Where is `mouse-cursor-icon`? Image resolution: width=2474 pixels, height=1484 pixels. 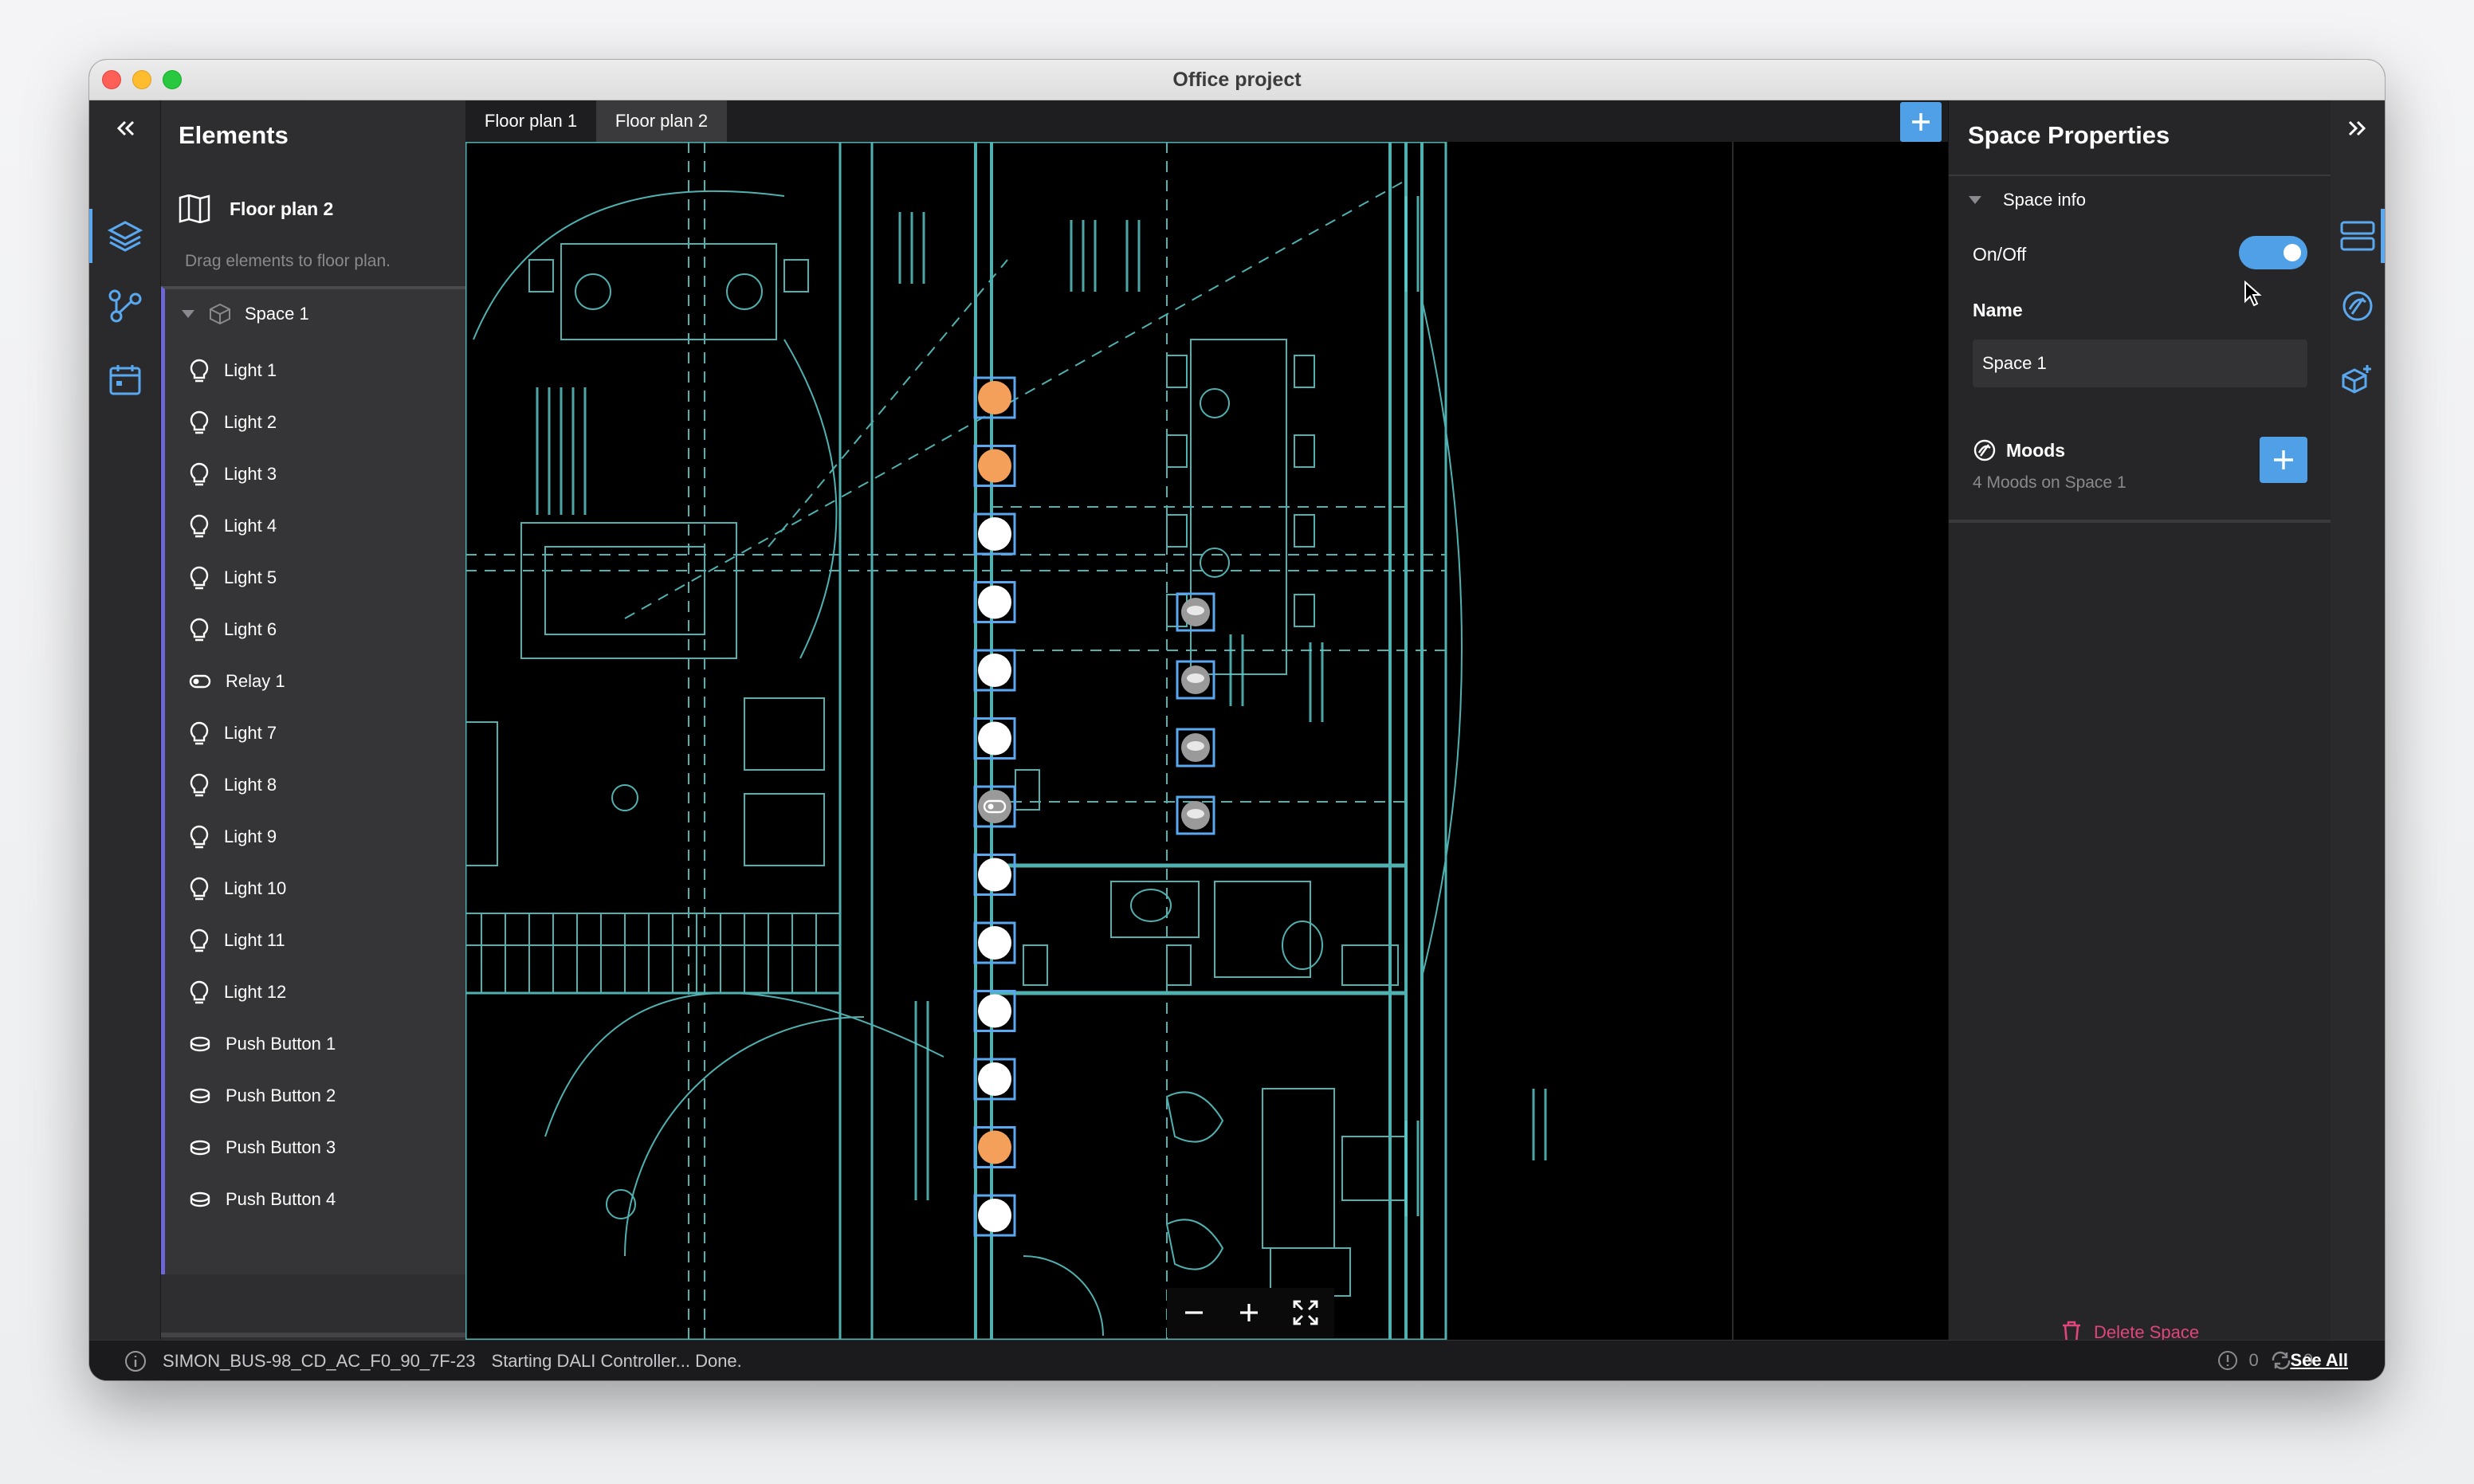
mouse-cursor-icon is located at coordinates (2253, 294).